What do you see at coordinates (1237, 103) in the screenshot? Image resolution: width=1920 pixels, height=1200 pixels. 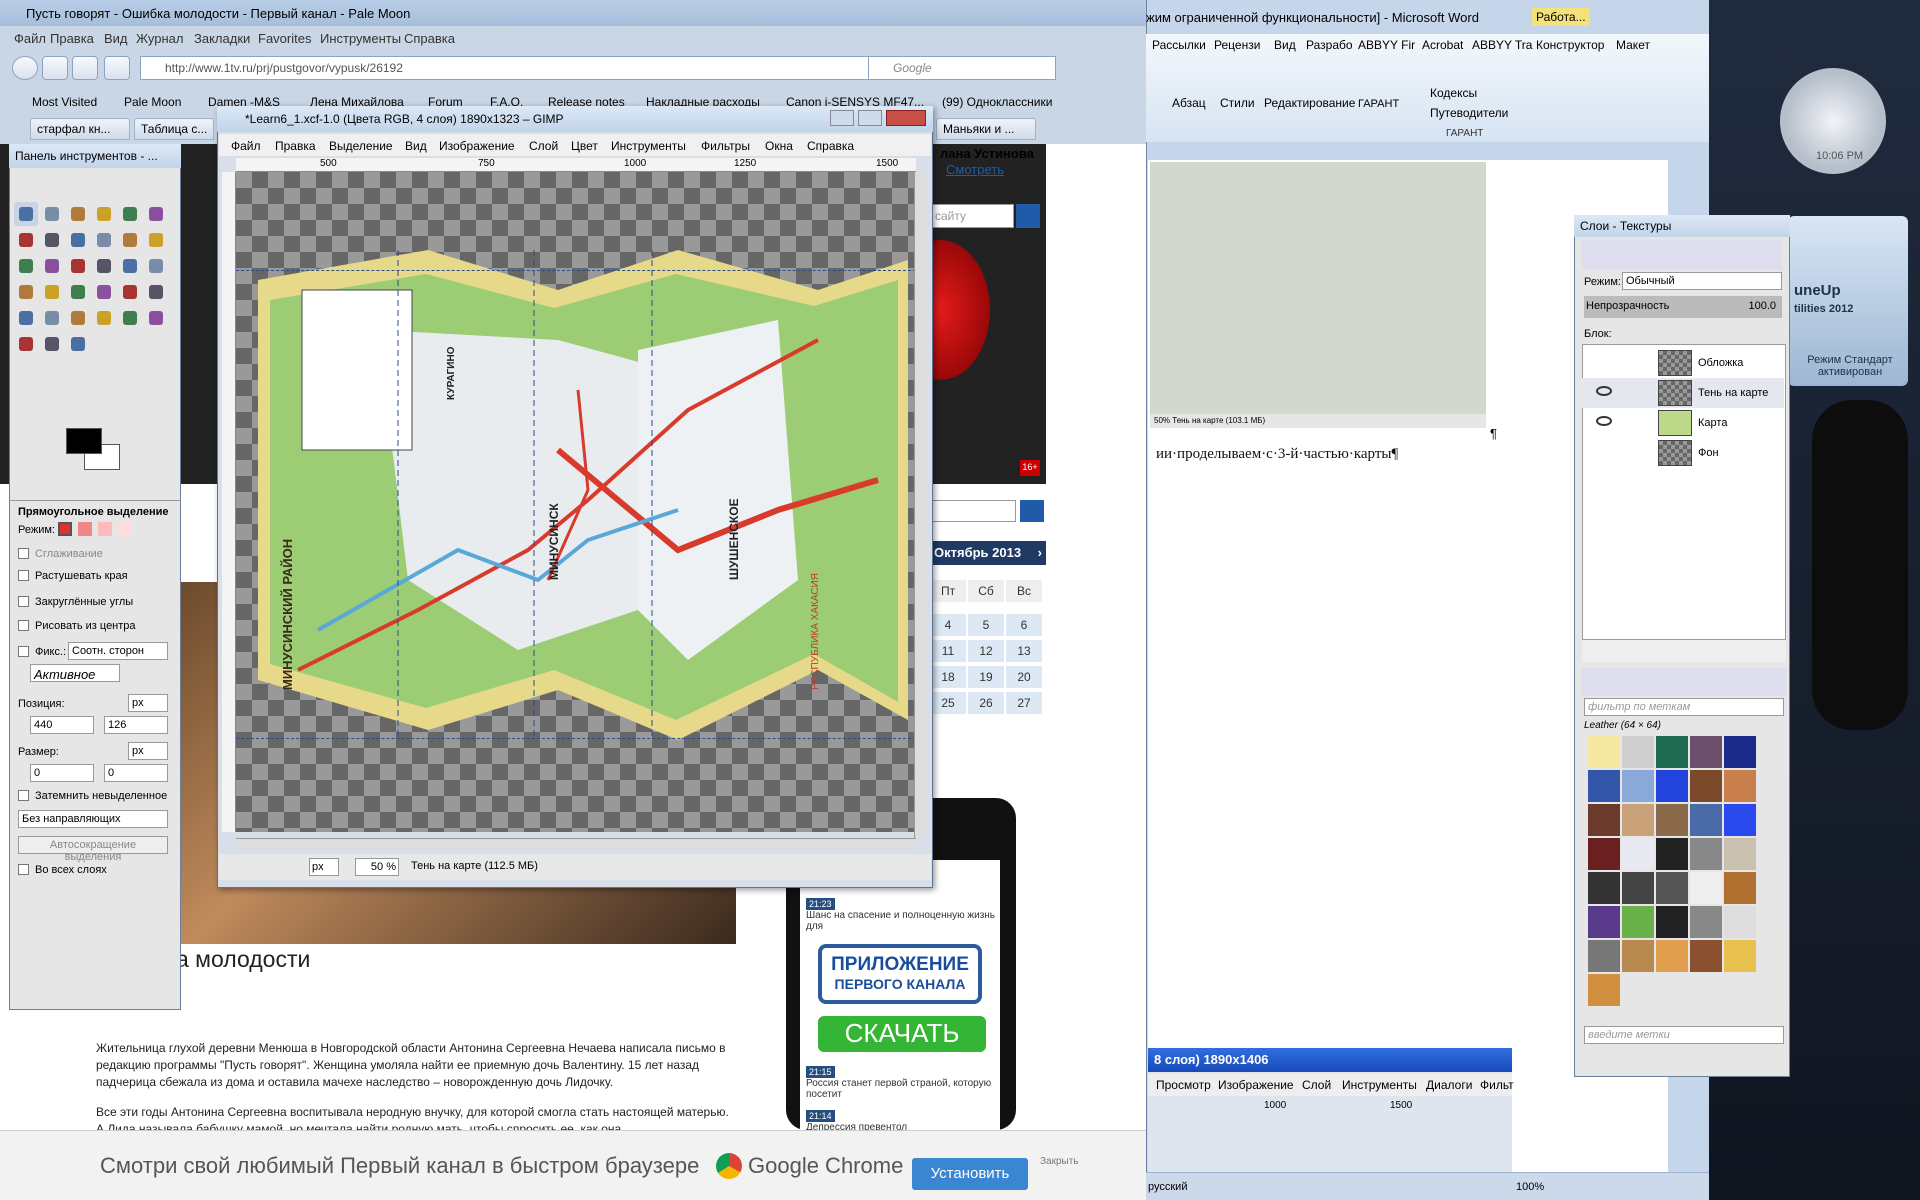 I see `group-styles: Стили` at bounding box center [1237, 103].